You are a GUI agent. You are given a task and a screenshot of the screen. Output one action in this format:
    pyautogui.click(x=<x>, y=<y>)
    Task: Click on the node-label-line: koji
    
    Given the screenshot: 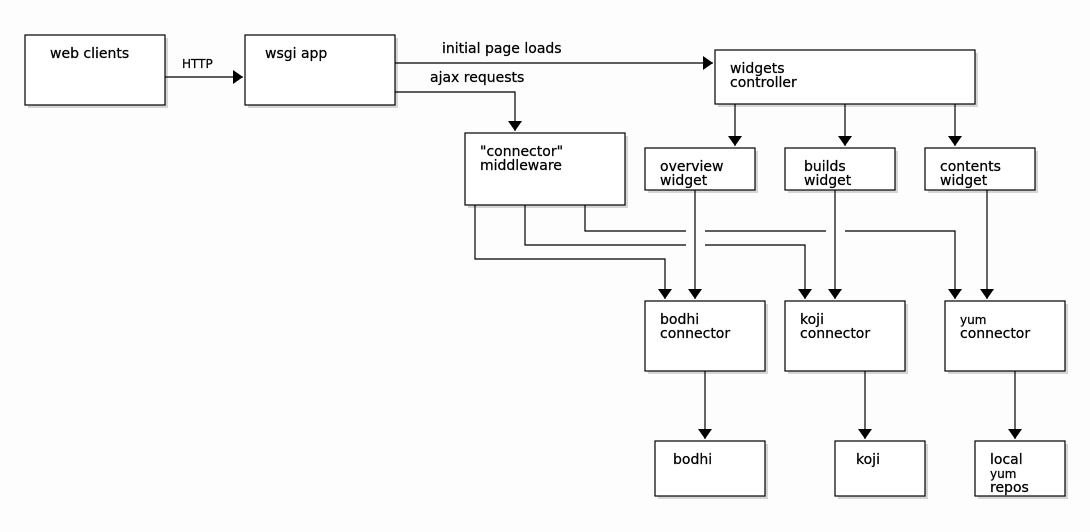 What is the action you would take?
    pyautogui.click(x=868, y=460)
    